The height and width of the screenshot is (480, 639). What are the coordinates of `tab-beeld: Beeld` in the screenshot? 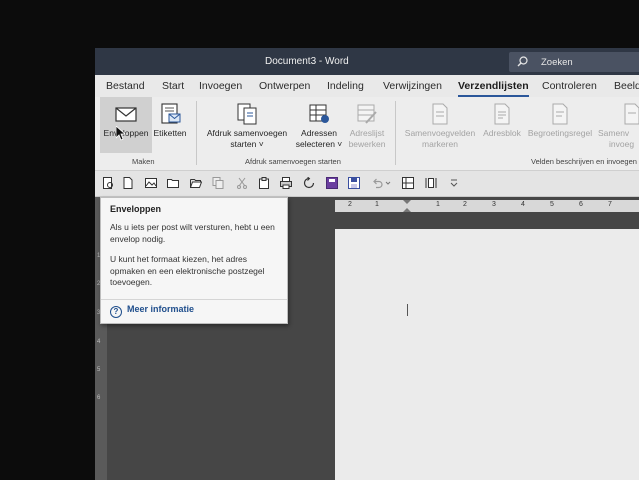 It's located at (626, 86).